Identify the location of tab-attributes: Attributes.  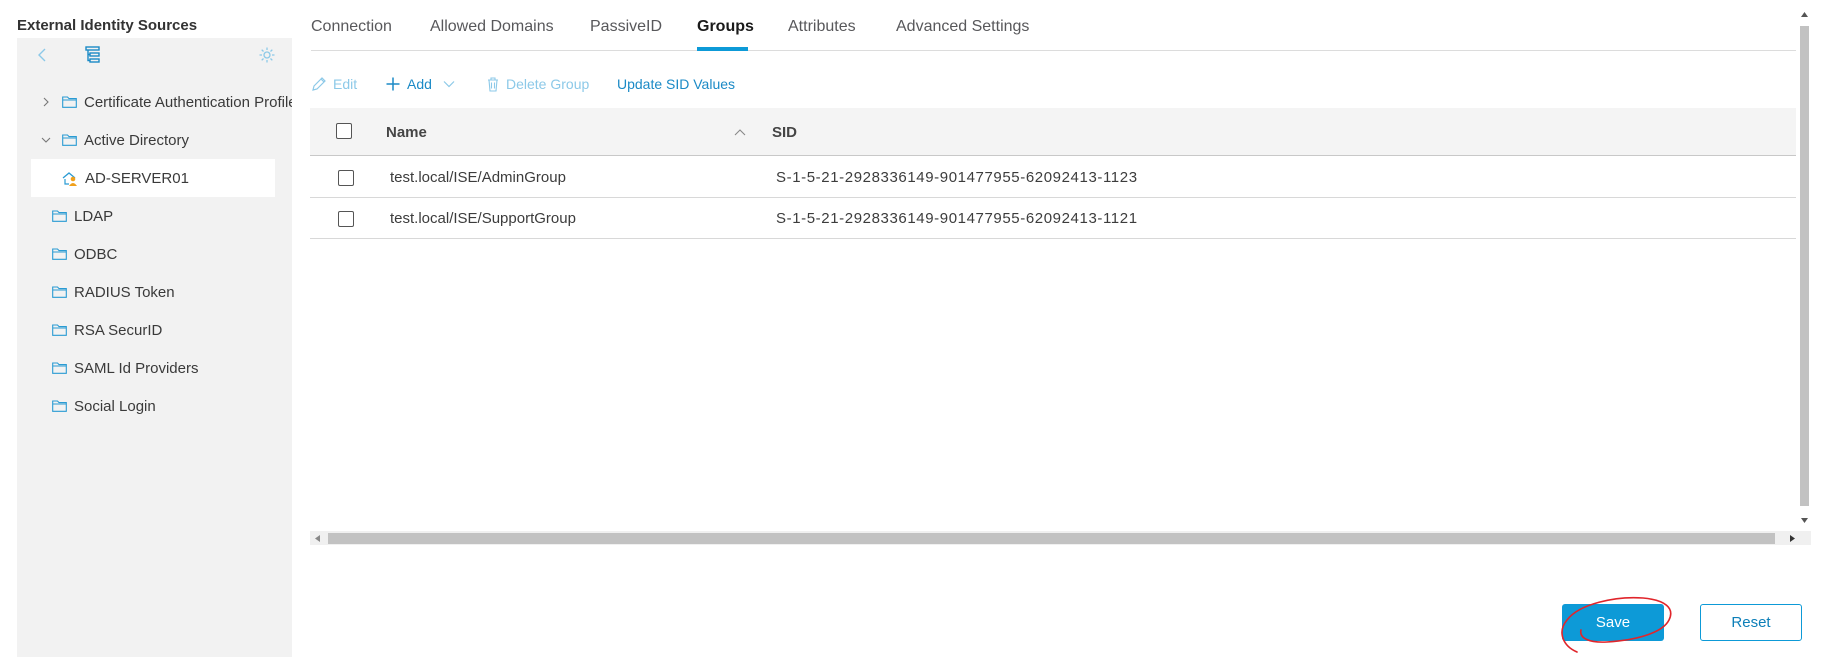
(822, 27).